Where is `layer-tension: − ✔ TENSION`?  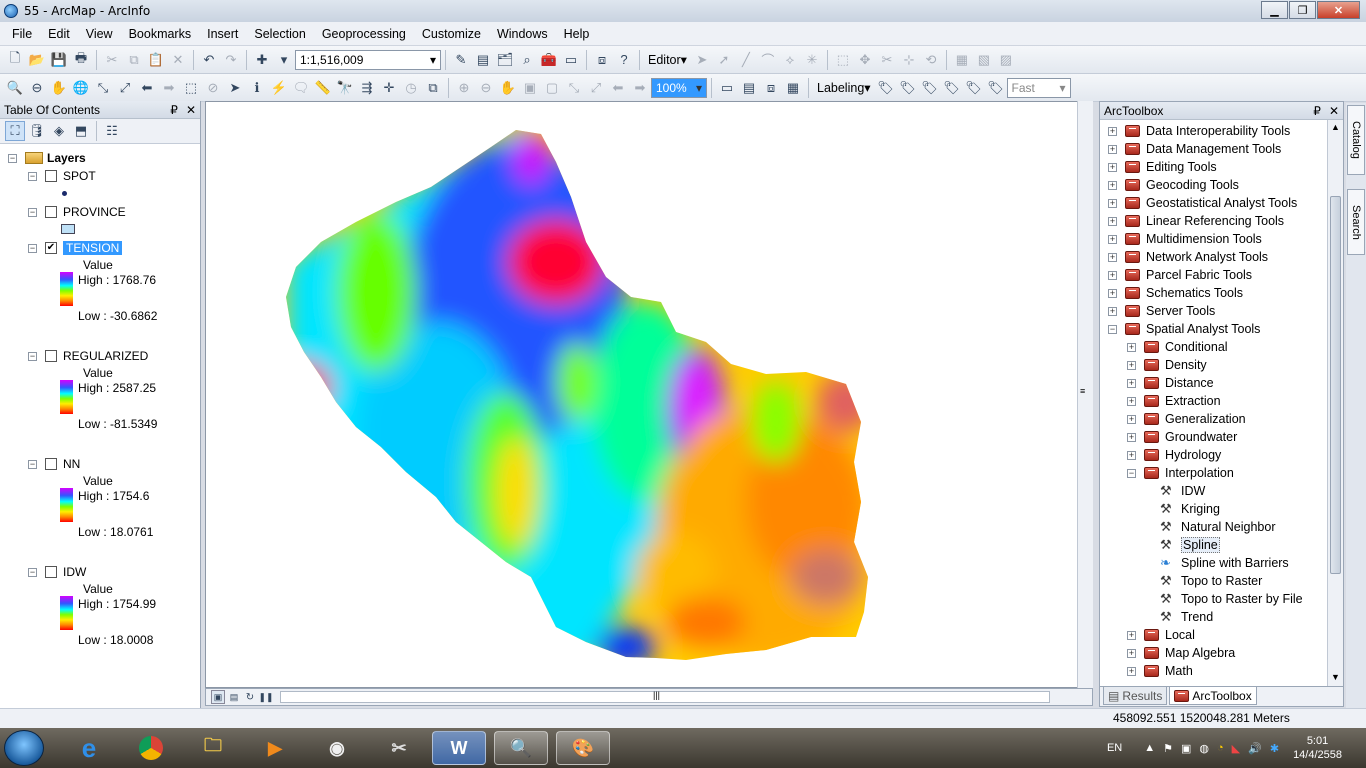
layer-tension: − ✔ TENSION is located at coordinates (75, 248).